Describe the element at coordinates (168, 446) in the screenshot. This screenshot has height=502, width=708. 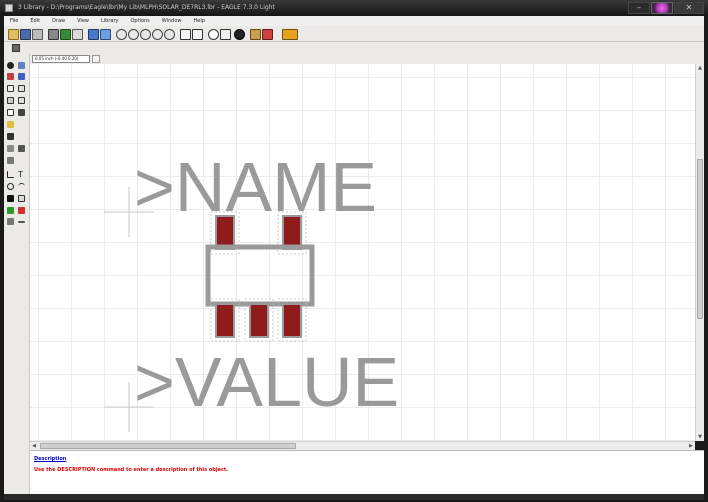
I see `horizontal-scroll-thumb` at that location.